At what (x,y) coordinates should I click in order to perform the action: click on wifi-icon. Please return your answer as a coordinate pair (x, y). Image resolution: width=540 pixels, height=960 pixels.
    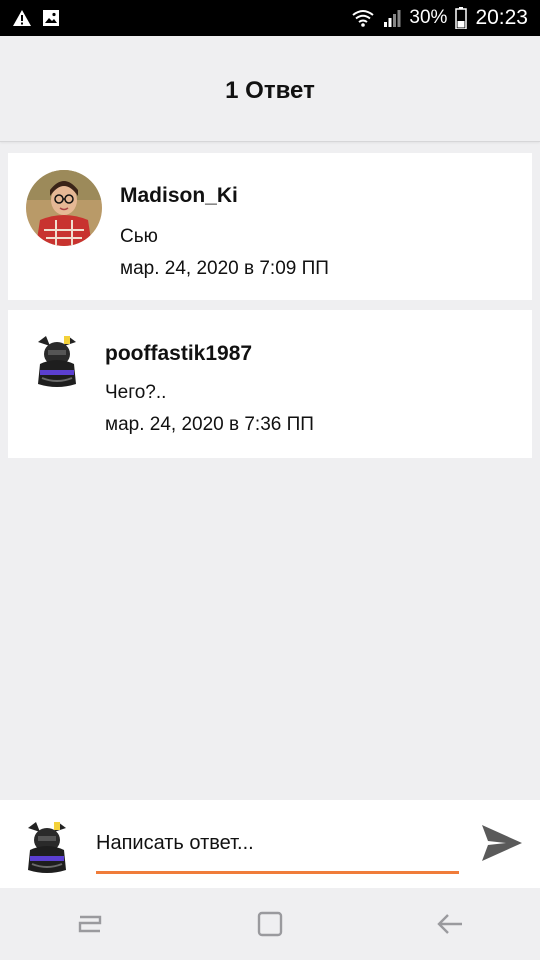
    Looking at the image, I should click on (363, 18).